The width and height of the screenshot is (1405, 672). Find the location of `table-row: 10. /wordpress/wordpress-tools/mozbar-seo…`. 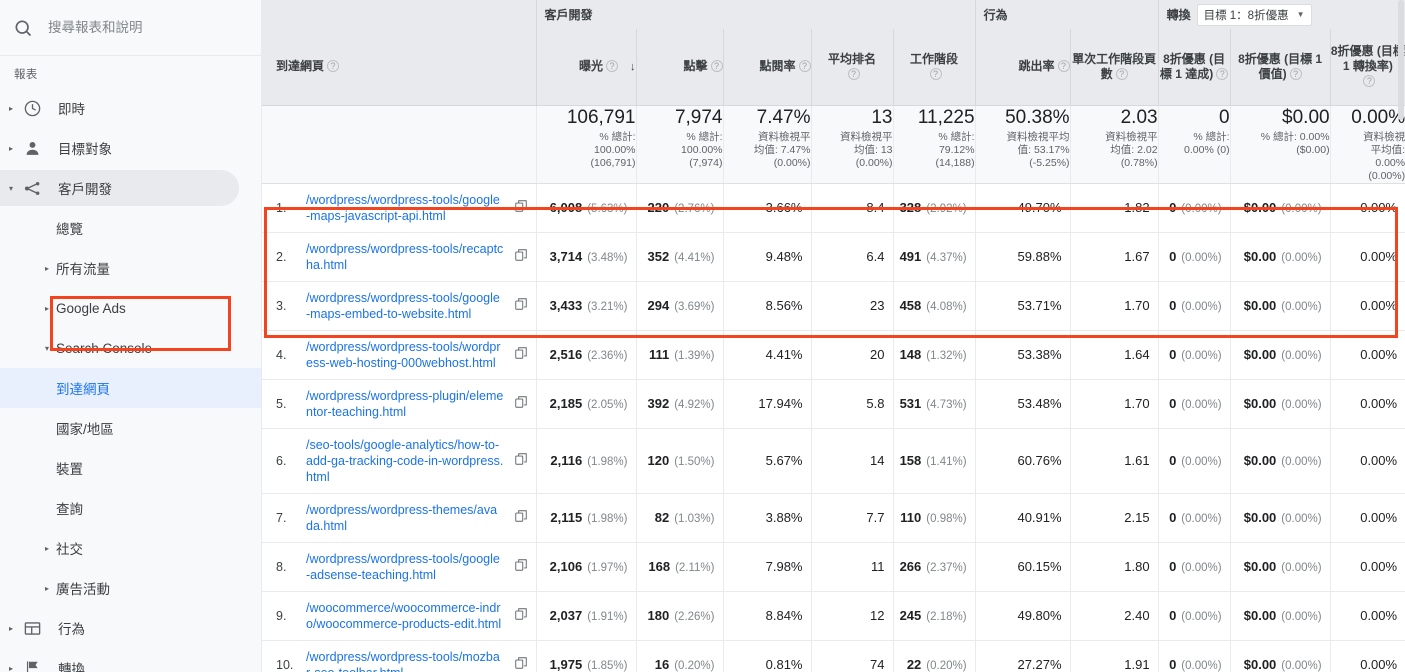

table-row: 10. /wordpress/wordpress-tools/mozbar-seo… is located at coordinates (833, 656).